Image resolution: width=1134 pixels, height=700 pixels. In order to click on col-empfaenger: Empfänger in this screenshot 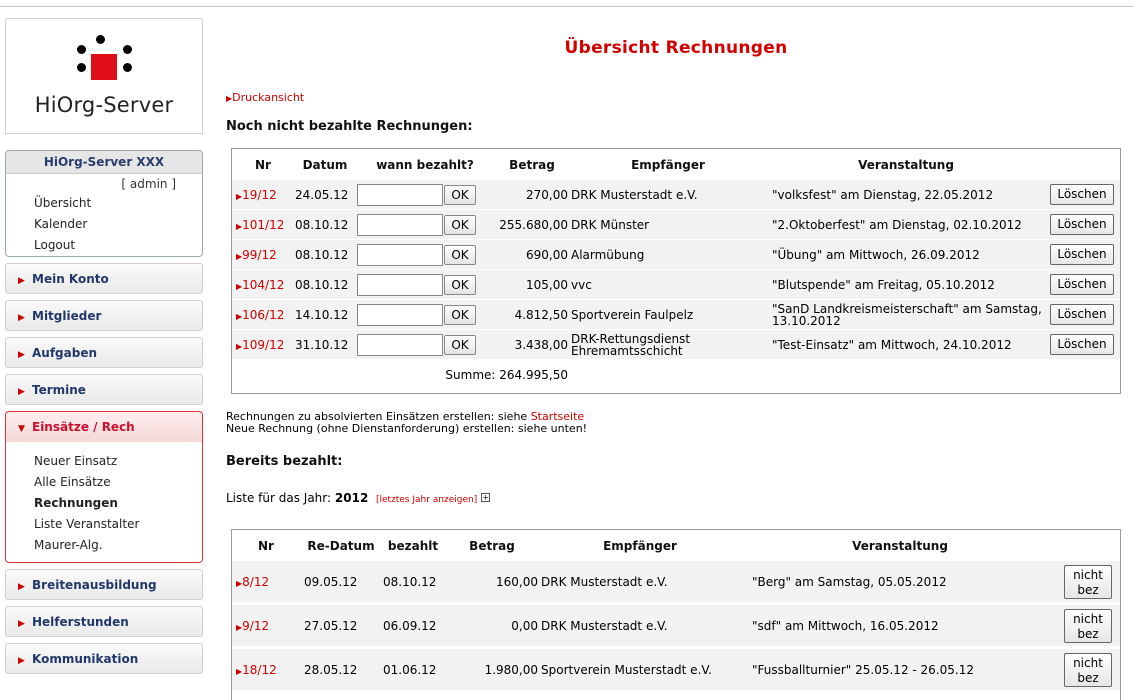, I will do `click(668, 165)`.